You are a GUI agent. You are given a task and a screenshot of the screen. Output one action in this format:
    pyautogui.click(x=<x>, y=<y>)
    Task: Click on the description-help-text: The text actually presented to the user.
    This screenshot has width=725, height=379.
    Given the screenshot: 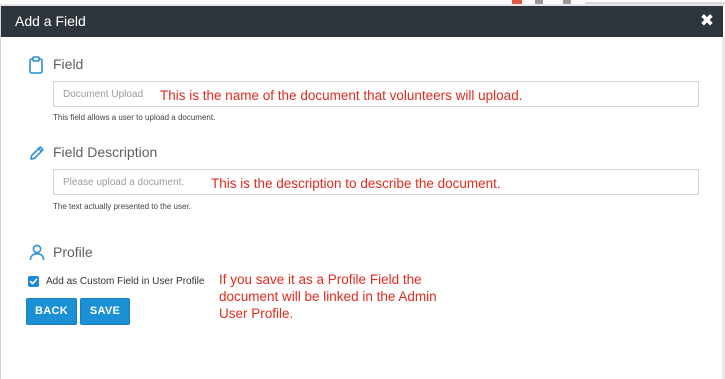 What is the action you would take?
    pyautogui.click(x=122, y=206)
    